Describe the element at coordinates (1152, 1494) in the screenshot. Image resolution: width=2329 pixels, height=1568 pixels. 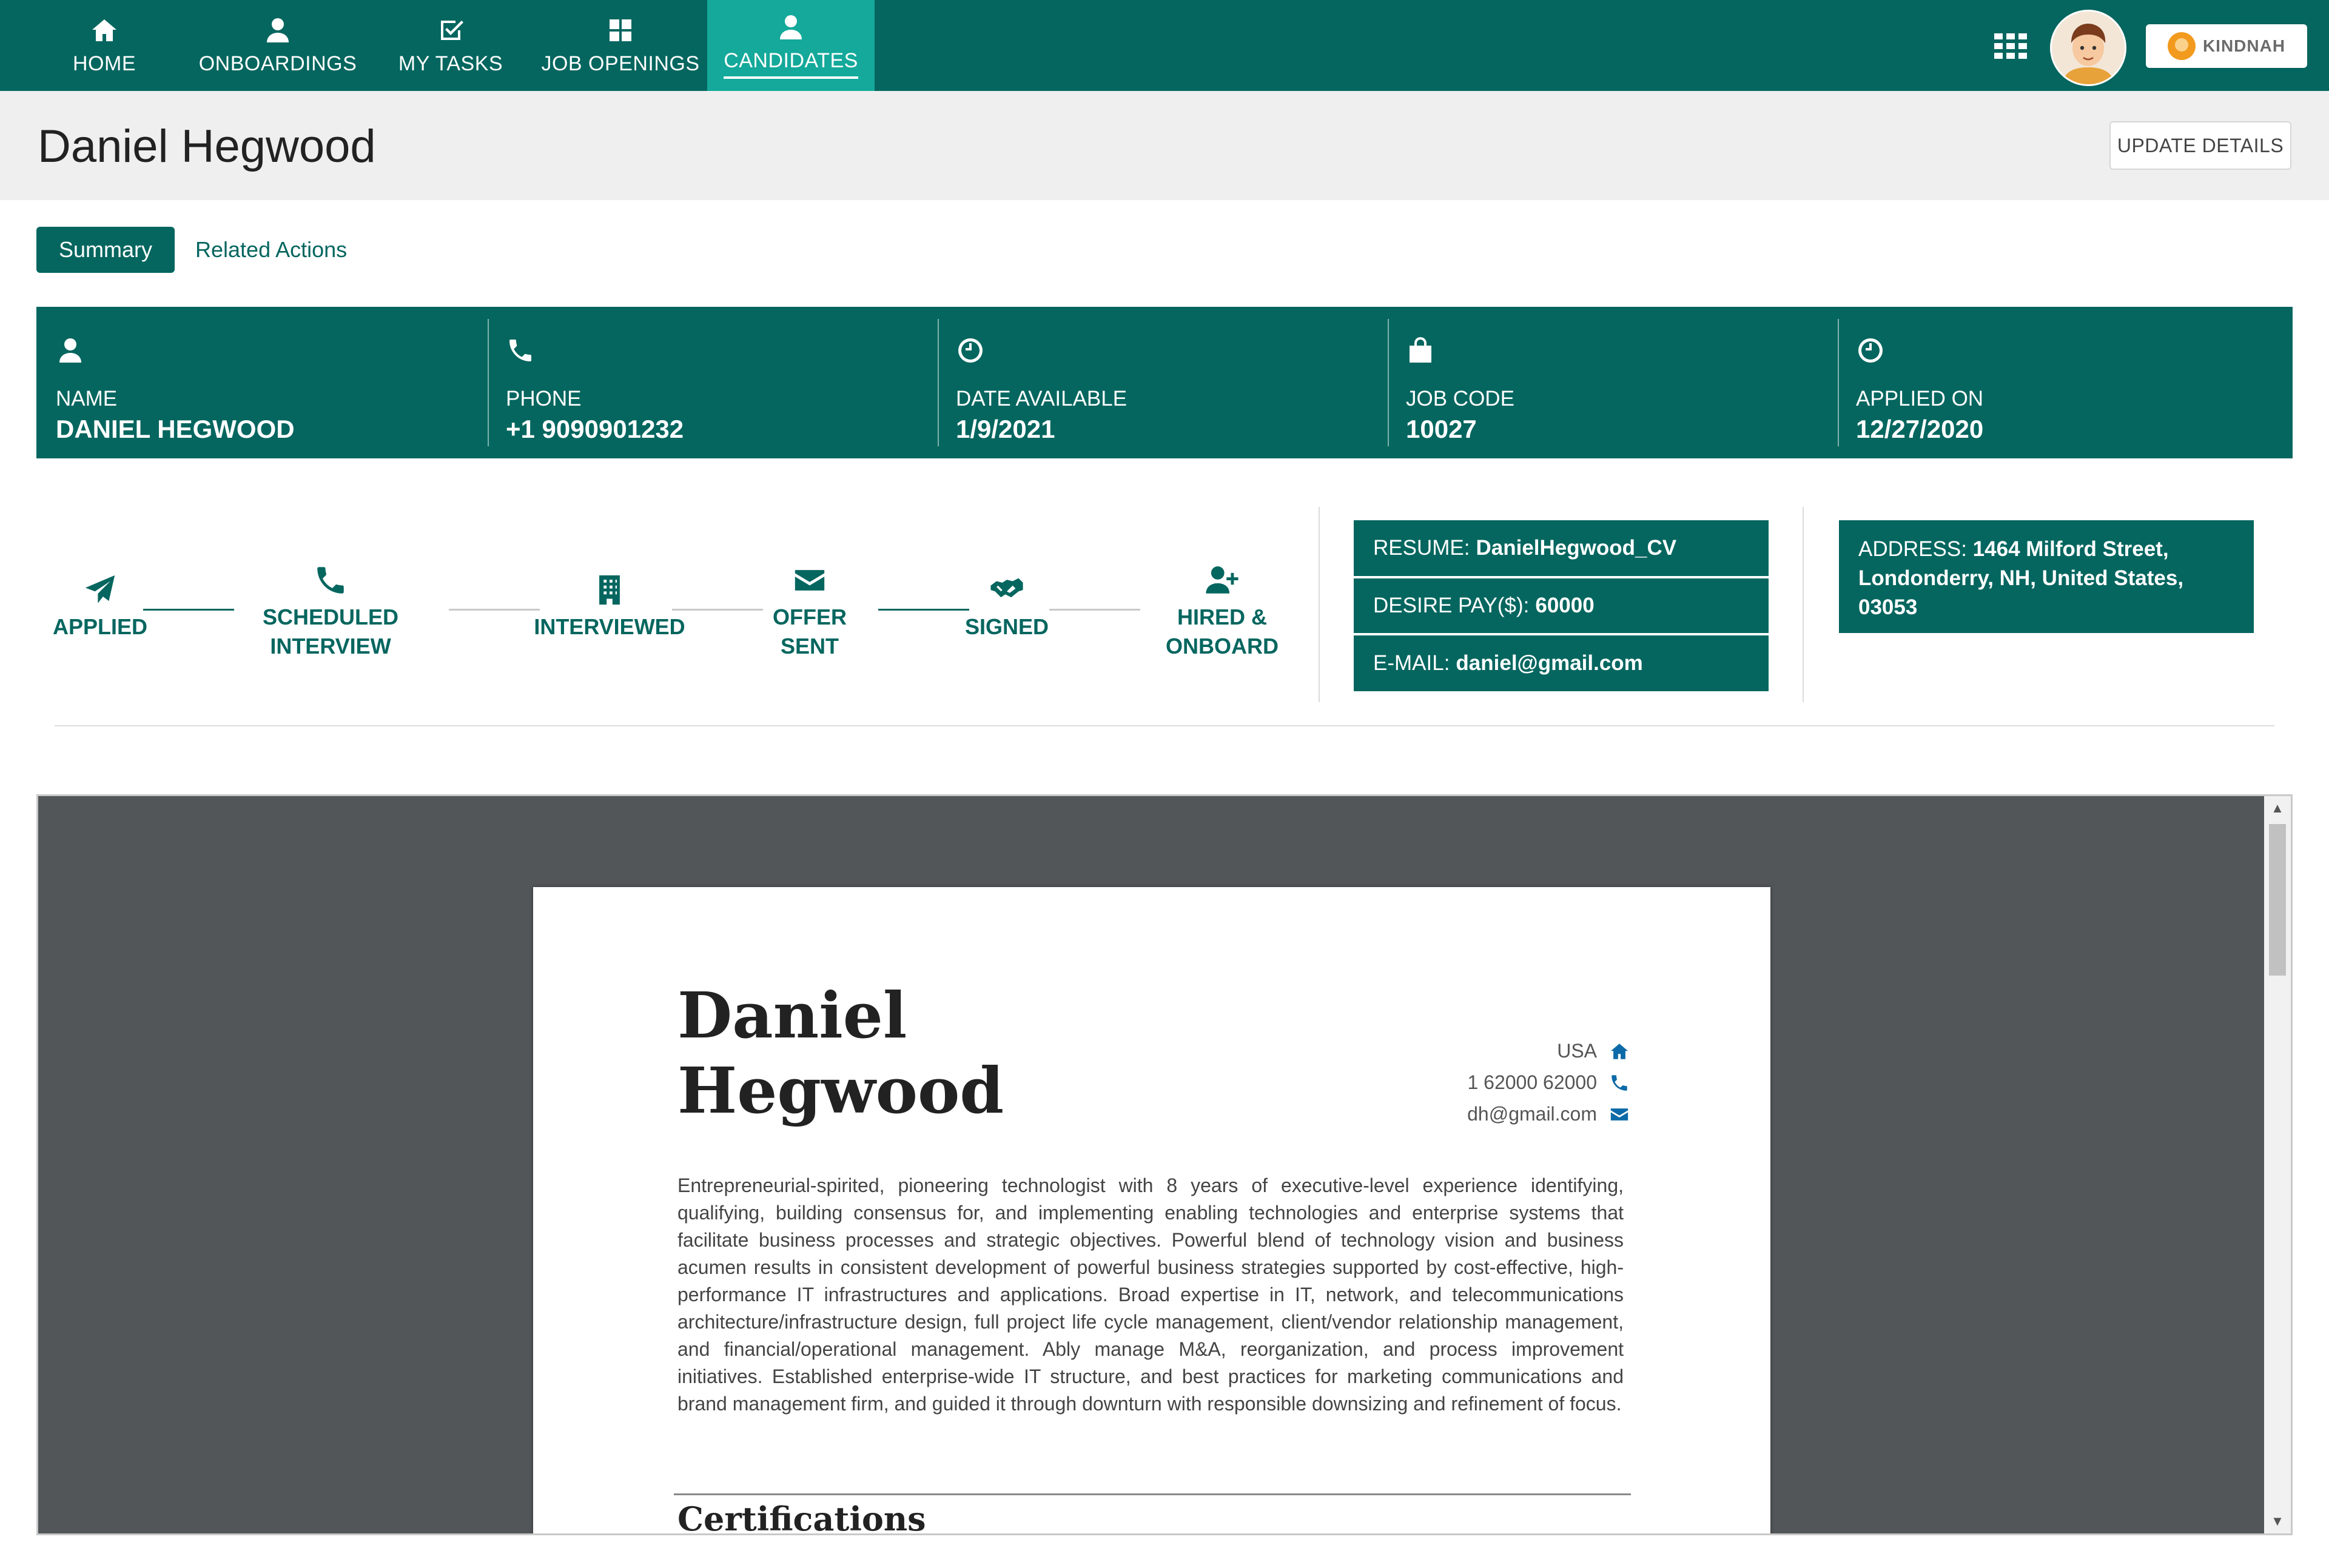
I see `cv-divider` at that location.